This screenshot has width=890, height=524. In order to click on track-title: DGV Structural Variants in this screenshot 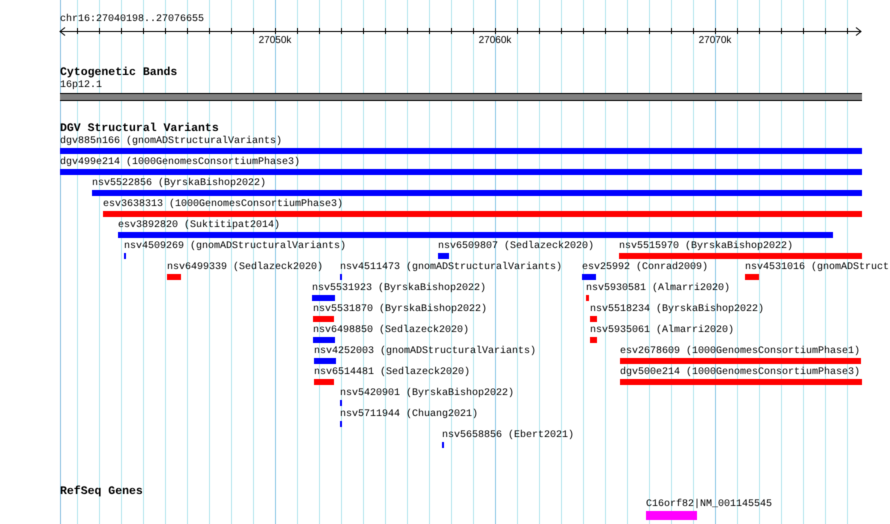, I will do `click(139, 129)`.